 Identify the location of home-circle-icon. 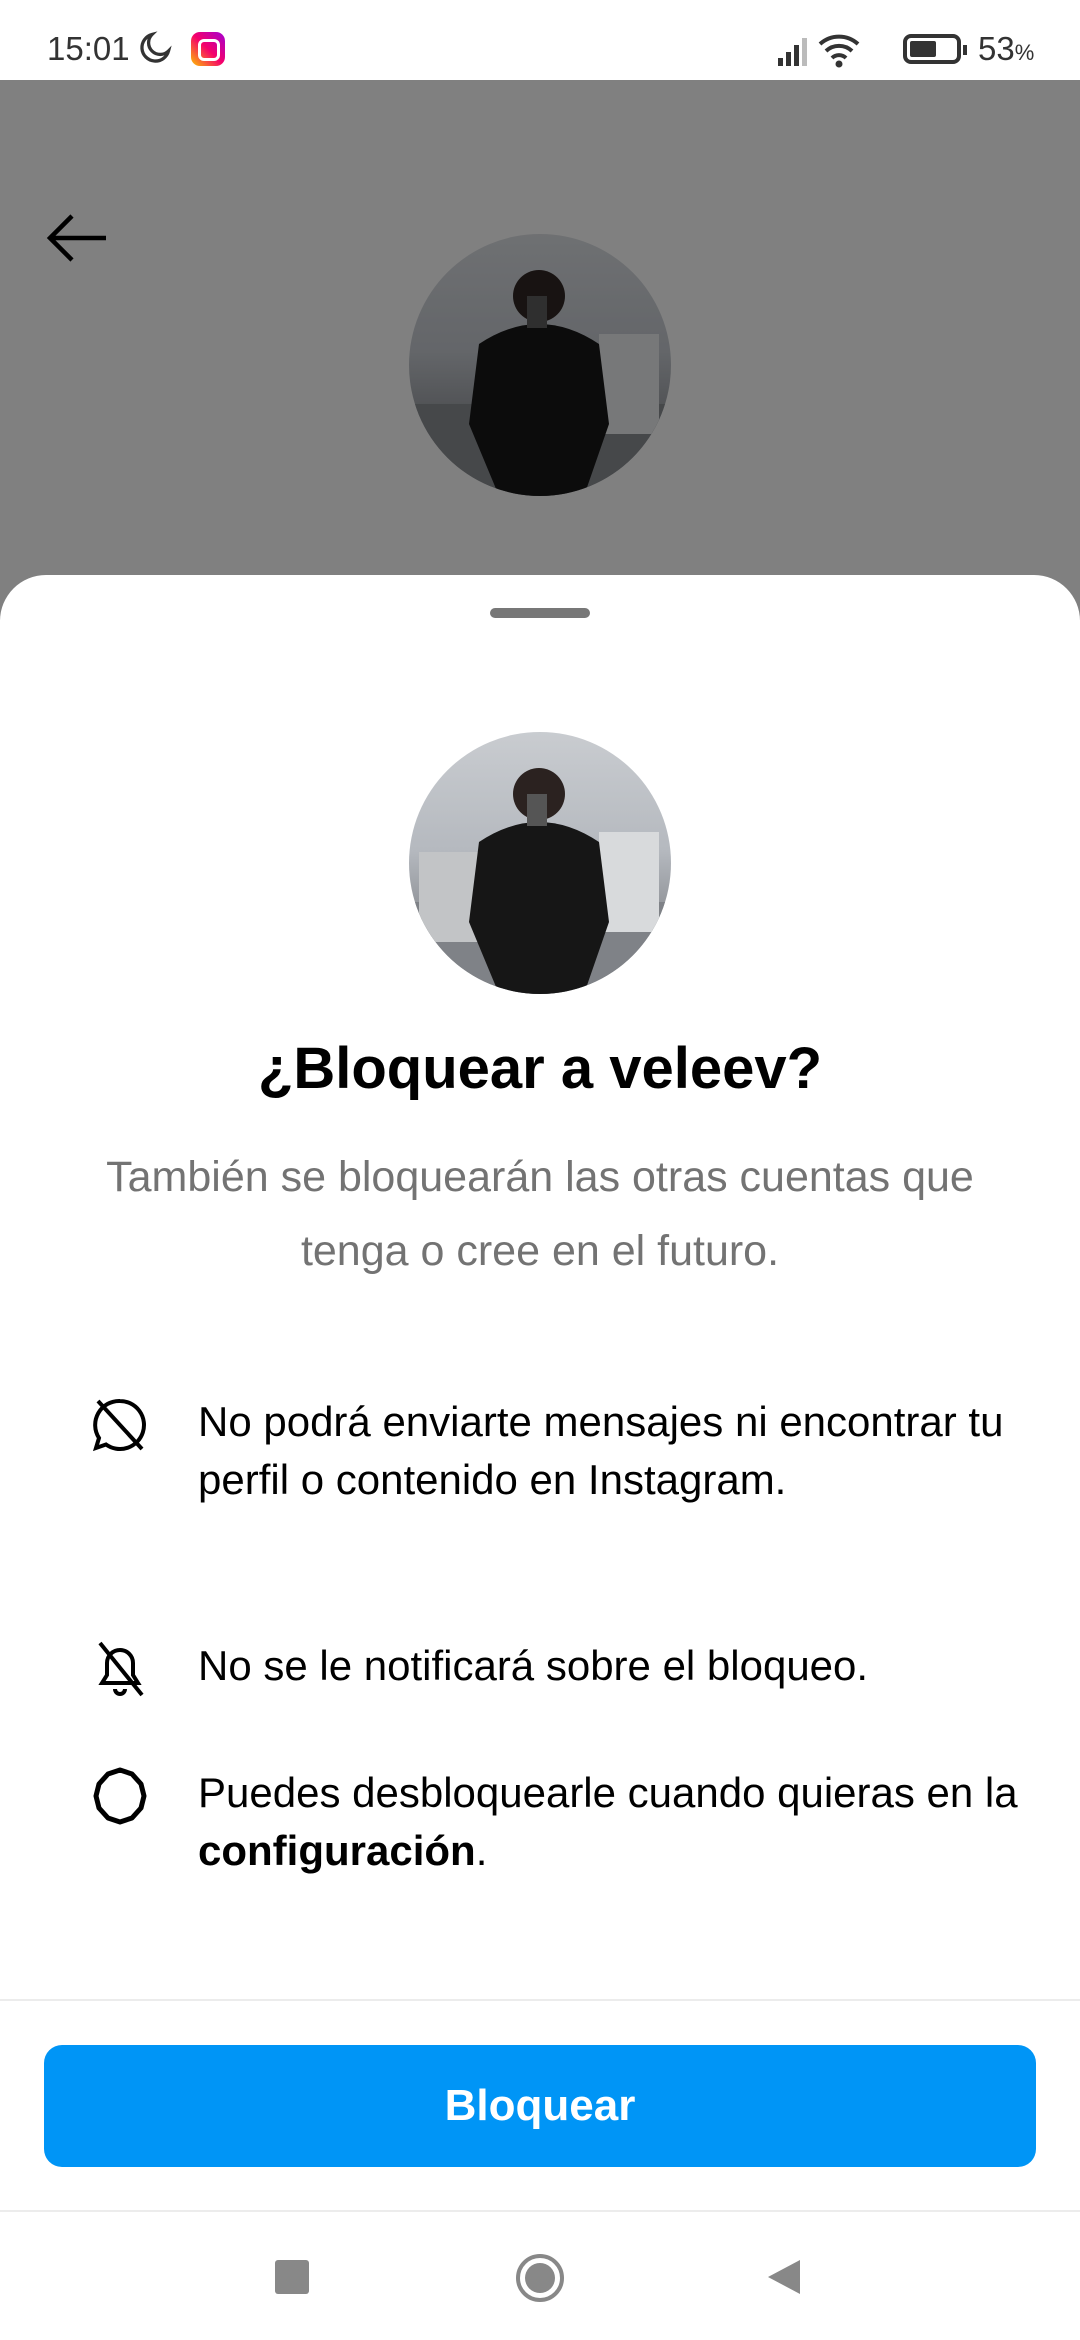
(540, 2278).